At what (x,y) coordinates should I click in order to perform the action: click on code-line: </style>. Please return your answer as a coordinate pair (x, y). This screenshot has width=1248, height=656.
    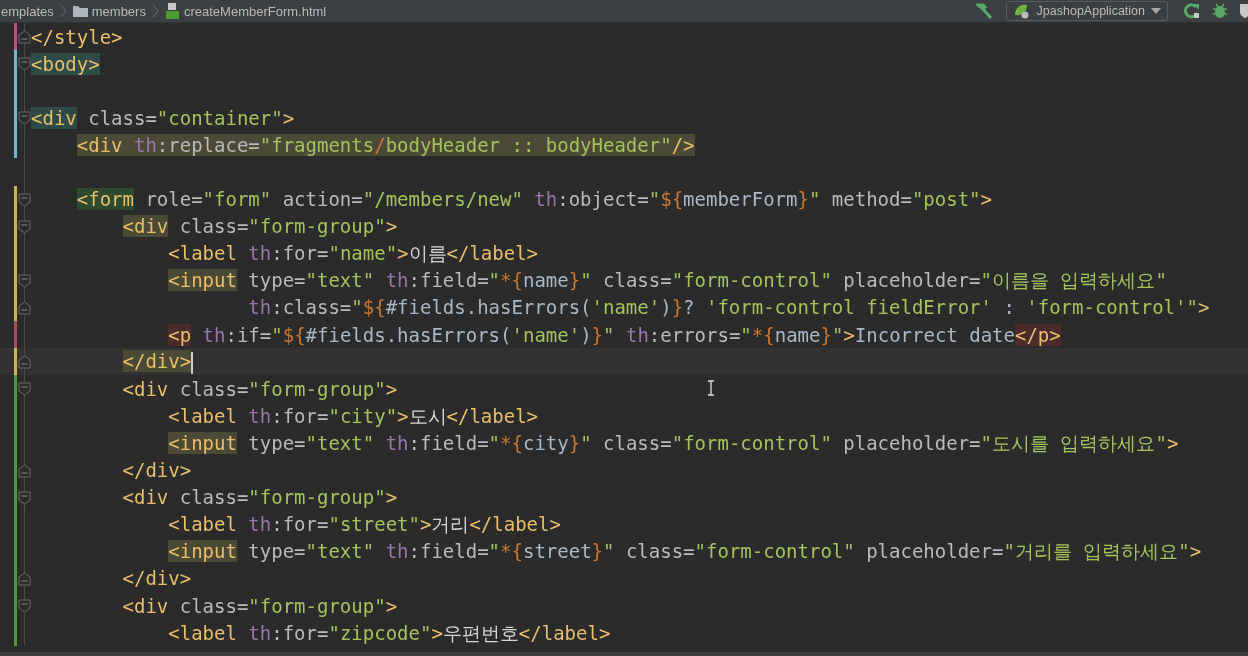
    Looking at the image, I should click on (77, 36).